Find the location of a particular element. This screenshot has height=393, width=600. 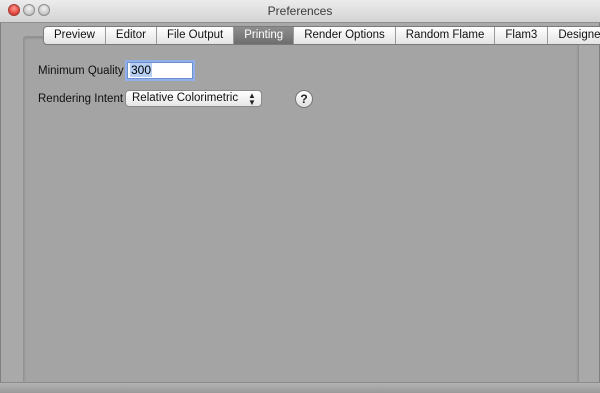

tab-editor: Editor is located at coordinates (130, 35).